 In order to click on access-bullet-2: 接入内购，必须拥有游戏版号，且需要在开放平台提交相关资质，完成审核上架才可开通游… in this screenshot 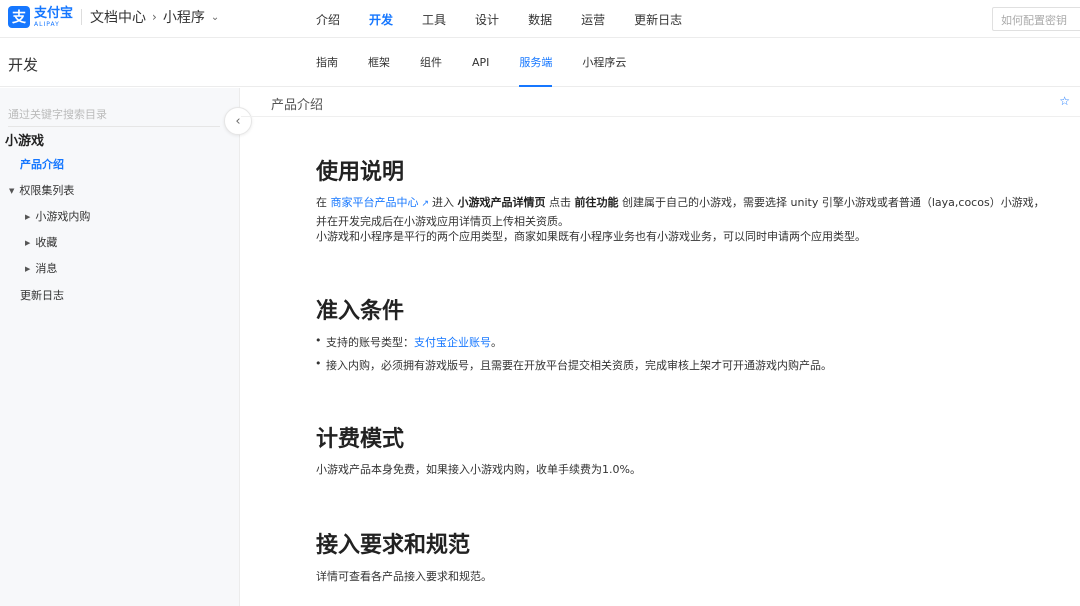, I will do `click(573, 365)`.